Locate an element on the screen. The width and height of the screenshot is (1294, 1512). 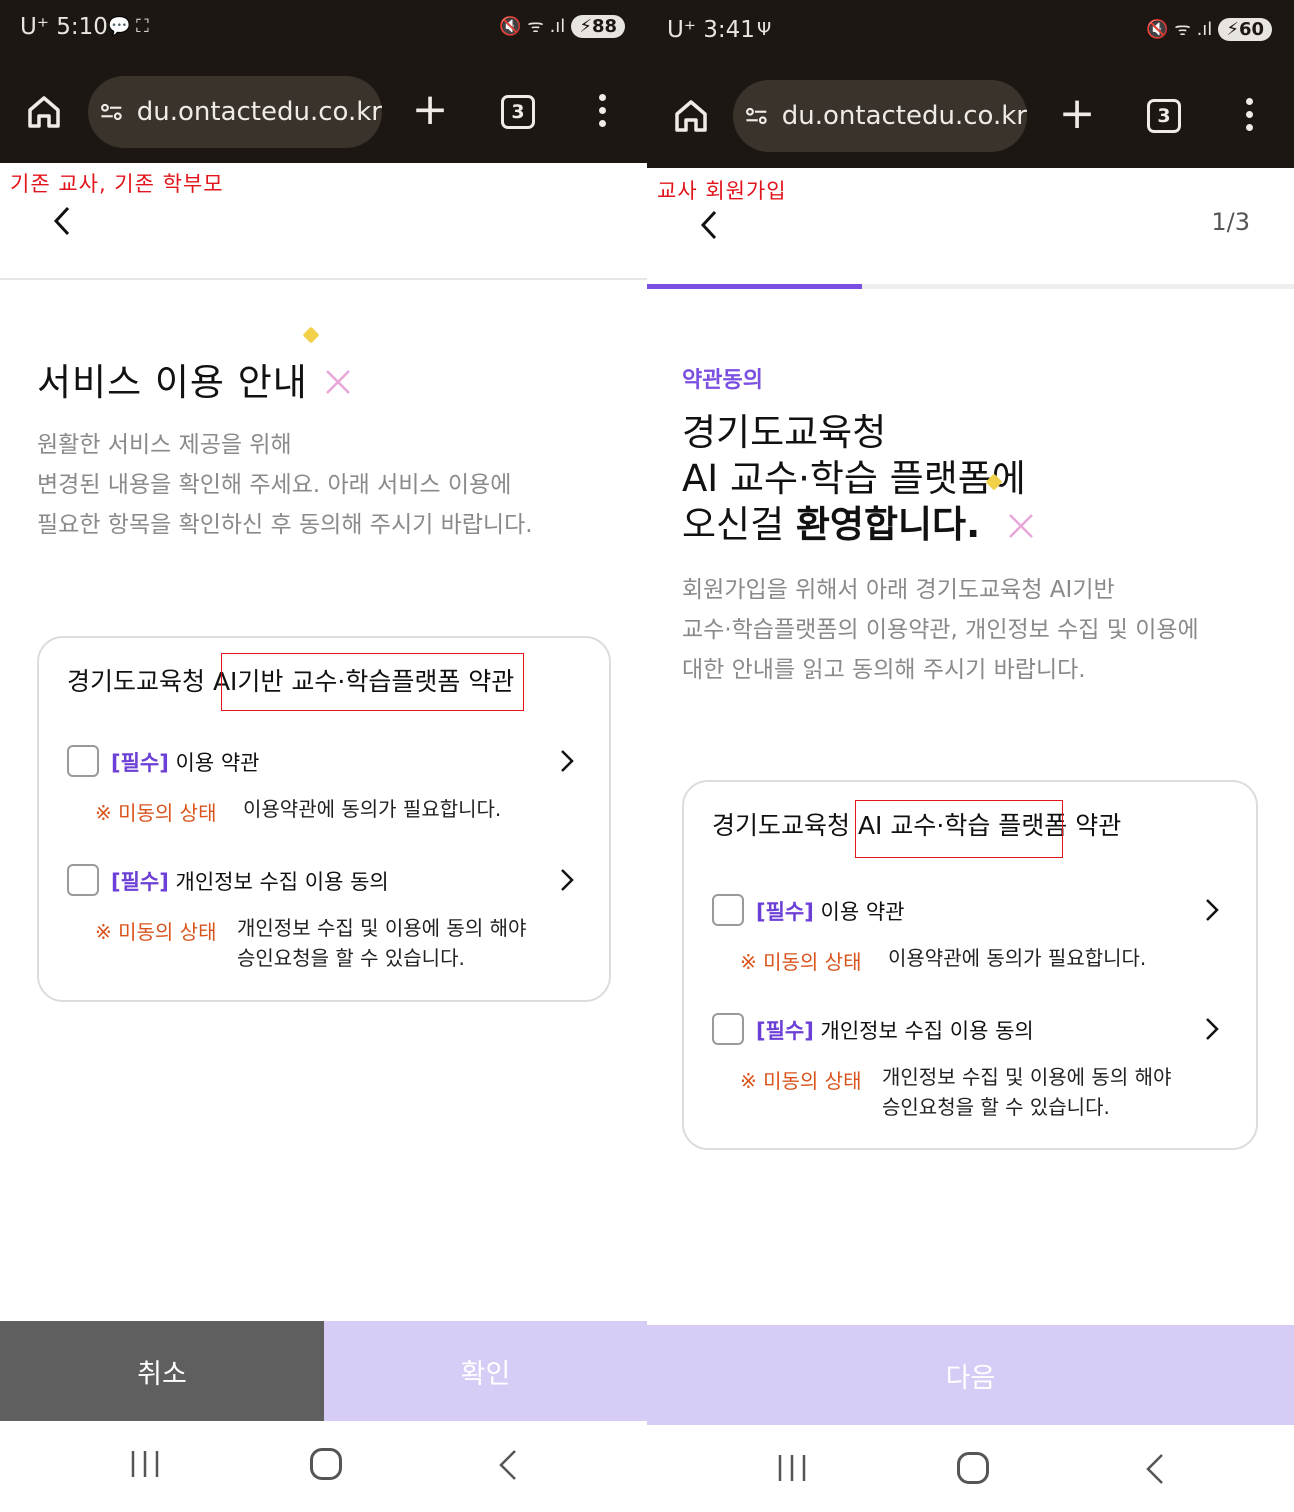
battery-icon: ⚡60 is located at coordinates (1245, 29).